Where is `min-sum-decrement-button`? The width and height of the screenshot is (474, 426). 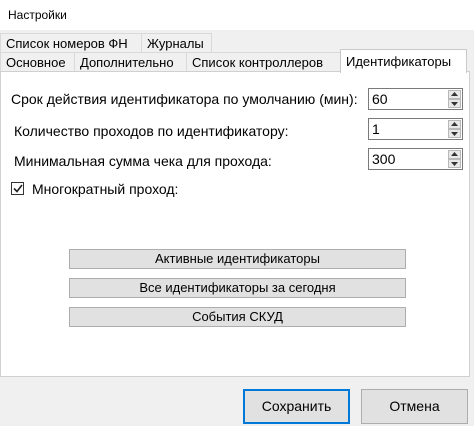
min-sum-decrement-button is located at coordinates (454, 163).